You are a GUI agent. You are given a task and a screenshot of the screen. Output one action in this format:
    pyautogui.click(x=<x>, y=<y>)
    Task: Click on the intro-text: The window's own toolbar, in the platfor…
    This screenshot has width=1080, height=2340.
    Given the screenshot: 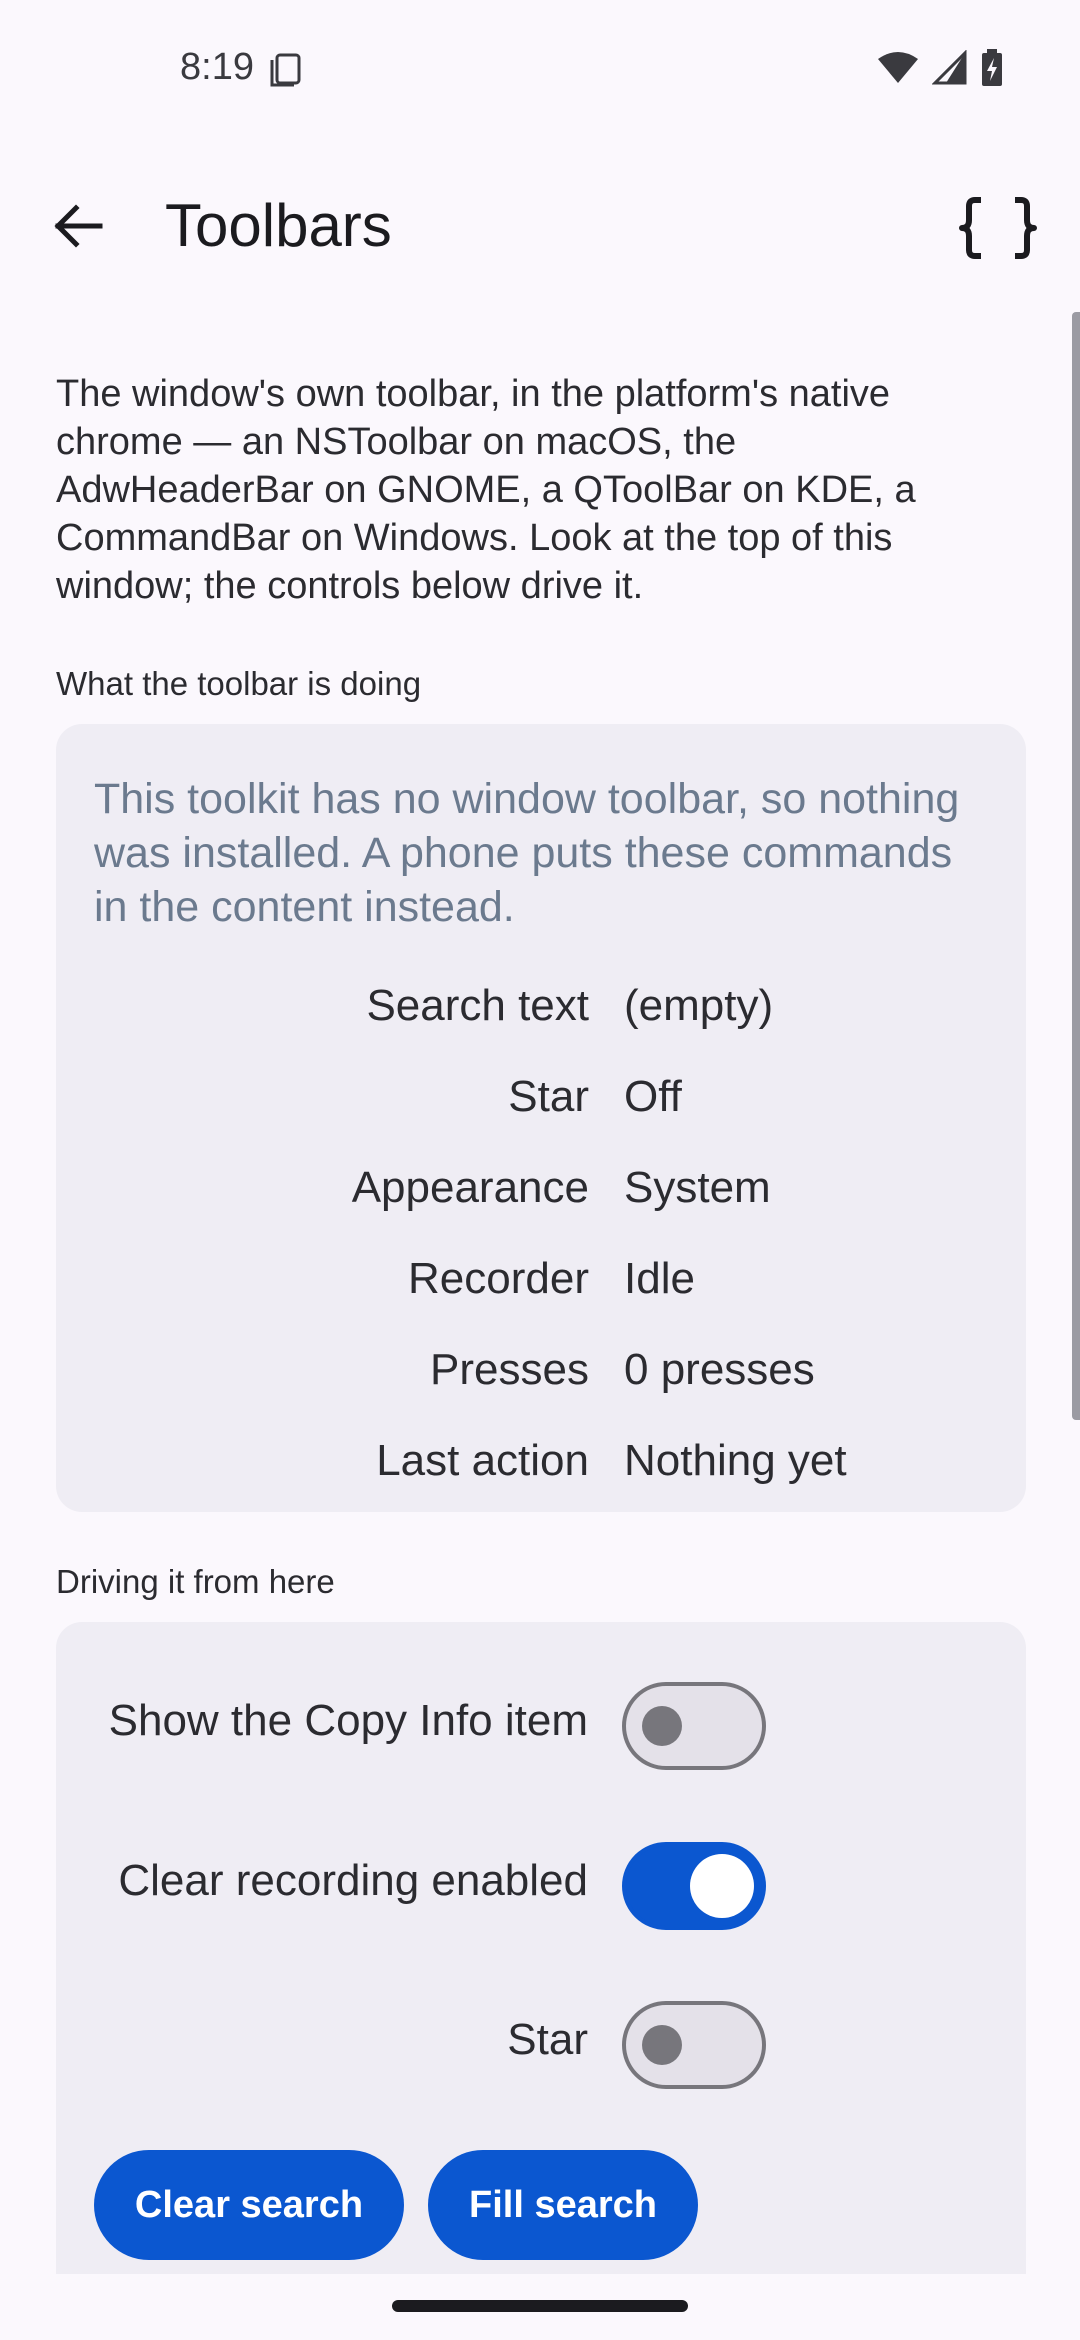 What is the action you would take?
    pyautogui.click(x=486, y=490)
    